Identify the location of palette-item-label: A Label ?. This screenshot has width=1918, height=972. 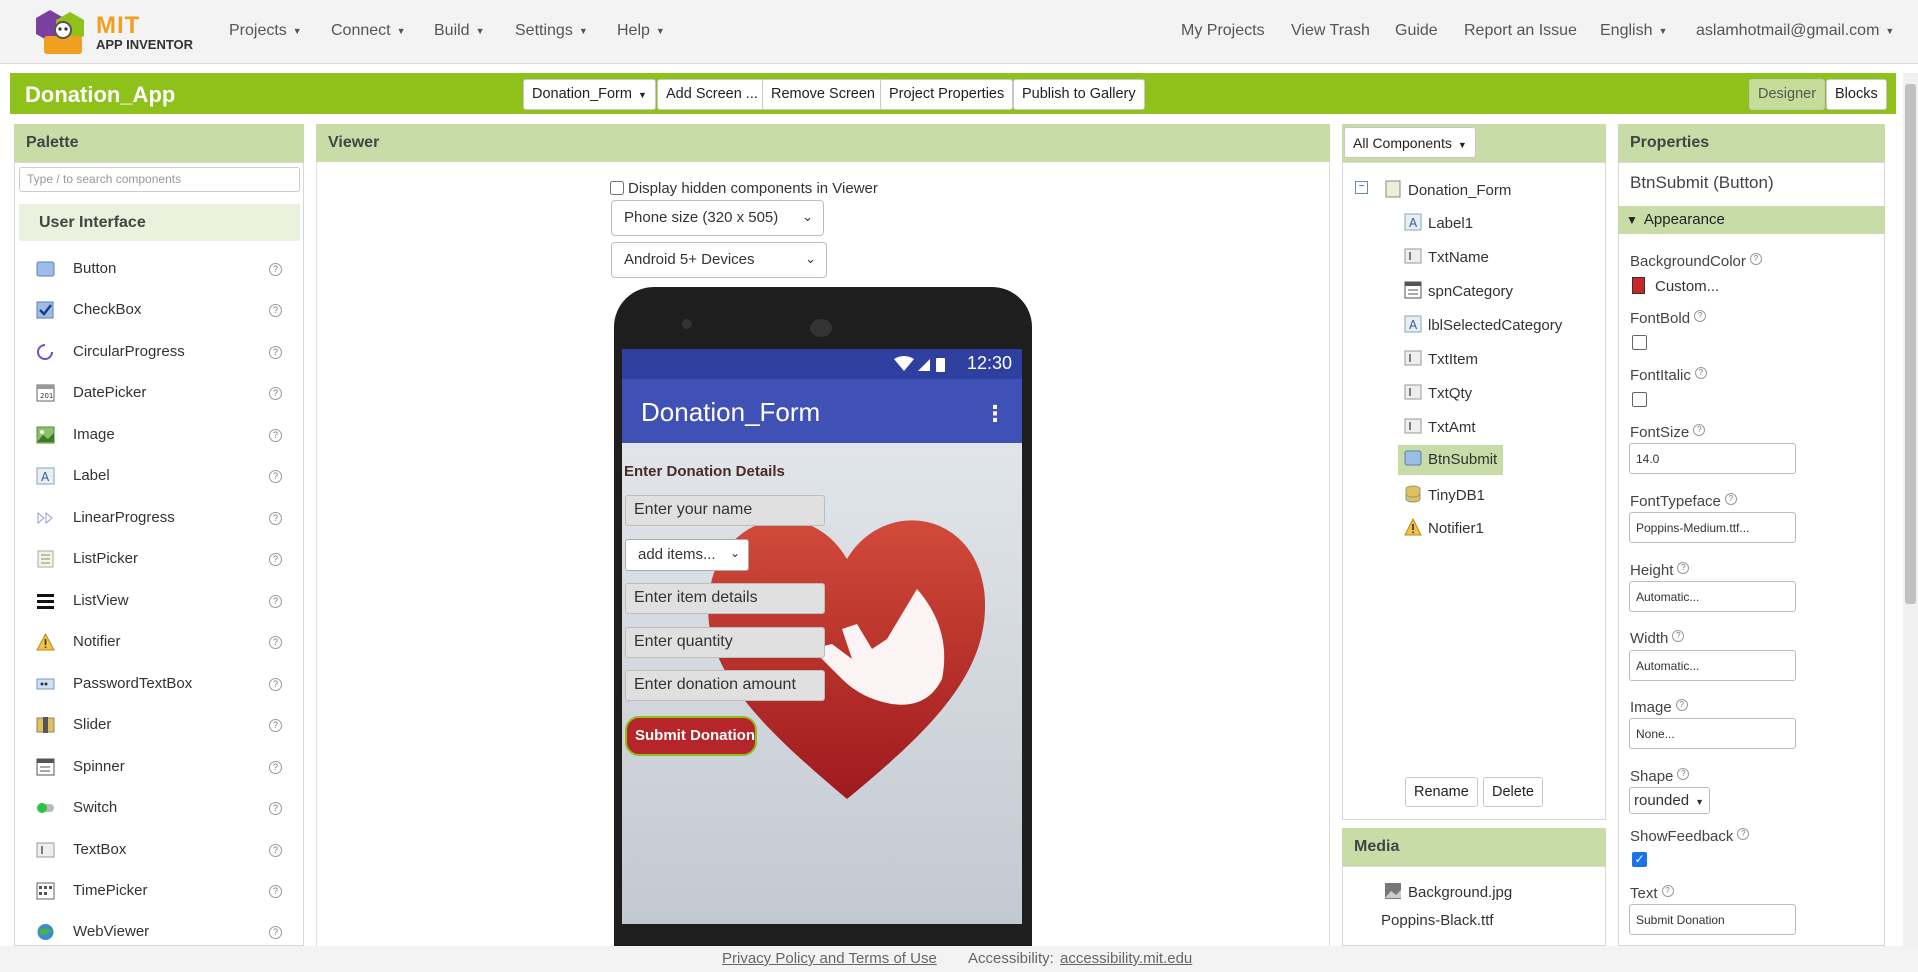
(159, 476).